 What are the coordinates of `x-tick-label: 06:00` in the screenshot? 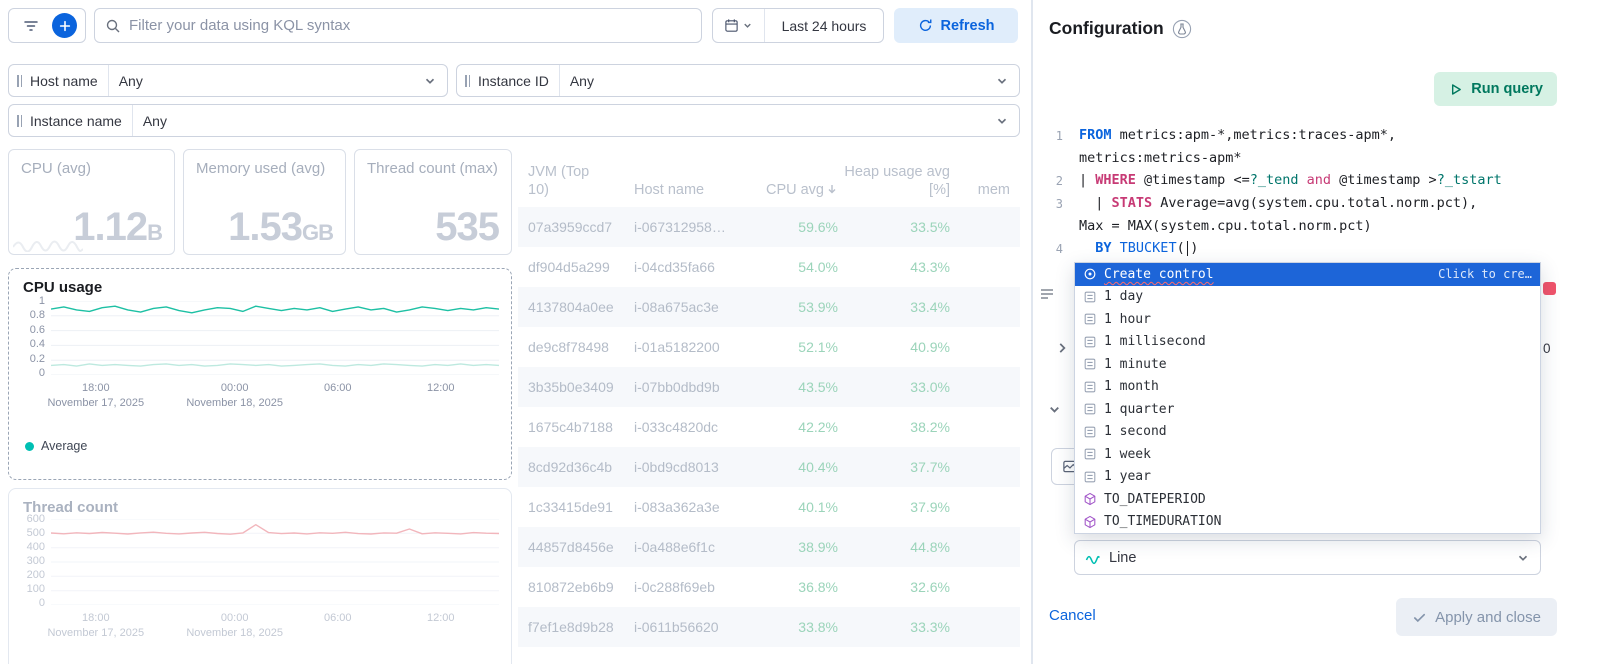 It's located at (337, 388).